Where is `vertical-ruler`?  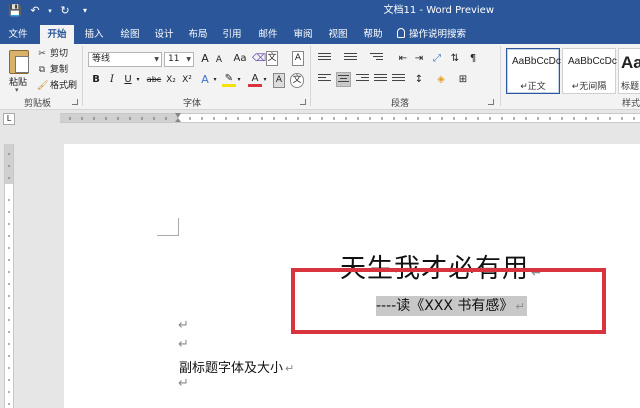
vertical-ruler is located at coordinates (9, 276).